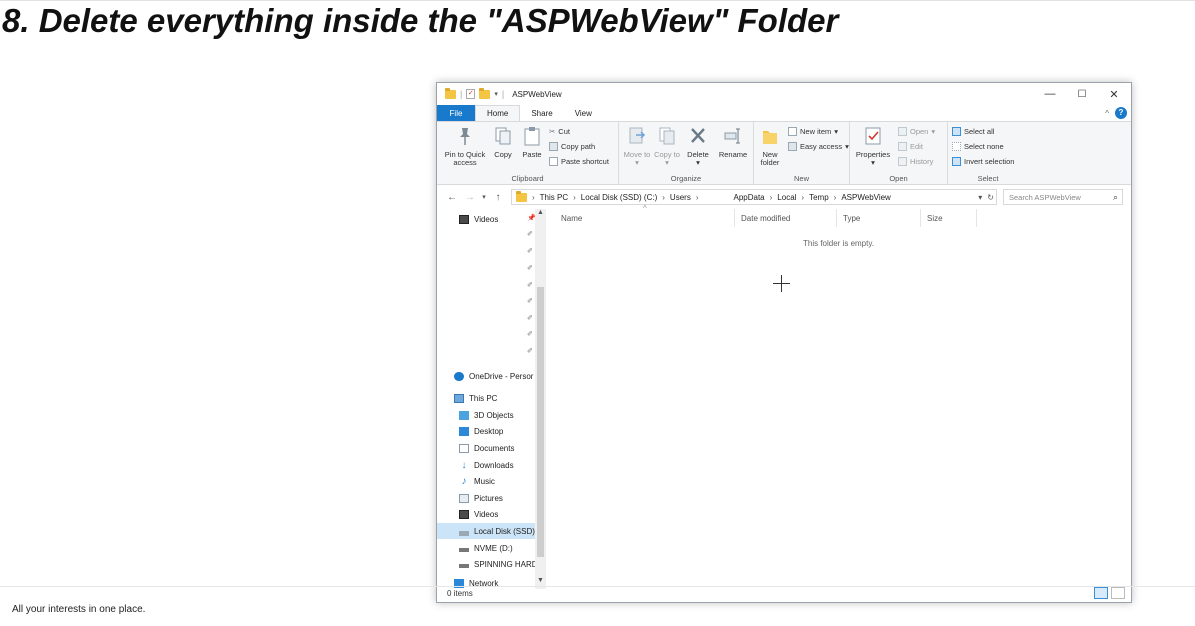 The image size is (1195, 626). I want to click on paste-button: Paste, so click(532, 142).